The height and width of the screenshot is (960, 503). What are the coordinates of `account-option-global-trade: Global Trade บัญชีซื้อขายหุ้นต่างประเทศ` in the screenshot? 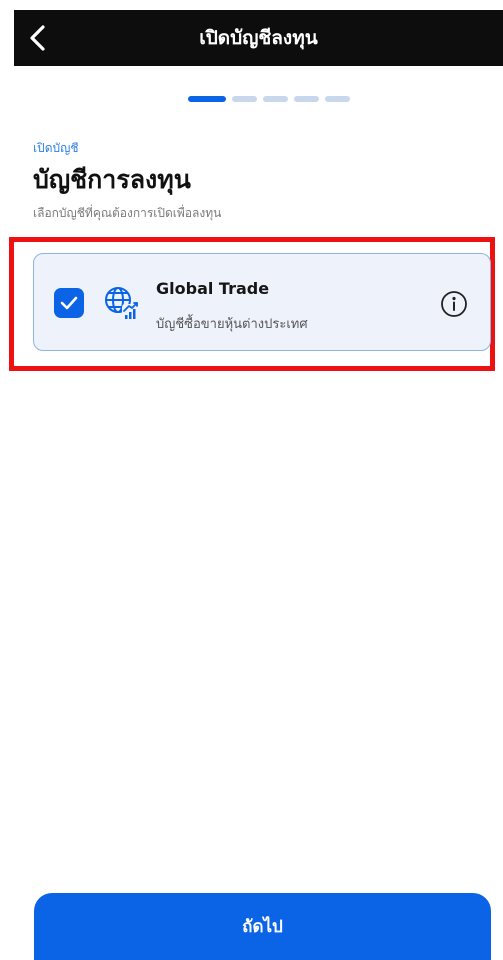 It's located at (262, 302).